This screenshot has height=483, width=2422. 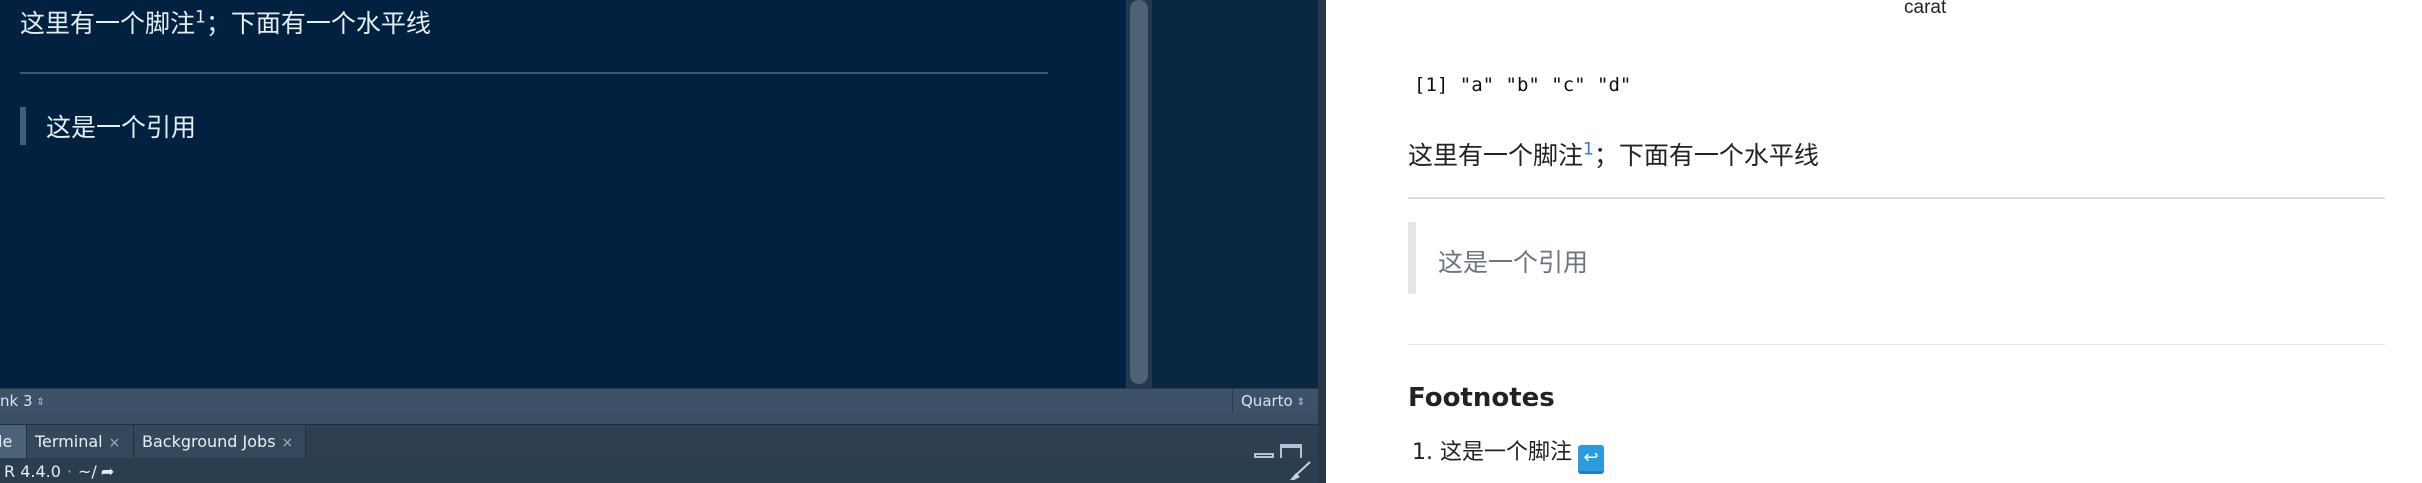 What do you see at coordinates (1706, 155) in the screenshot?
I see `paragraph-text-after: ；下面有一个水平线` at bounding box center [1706, 155].